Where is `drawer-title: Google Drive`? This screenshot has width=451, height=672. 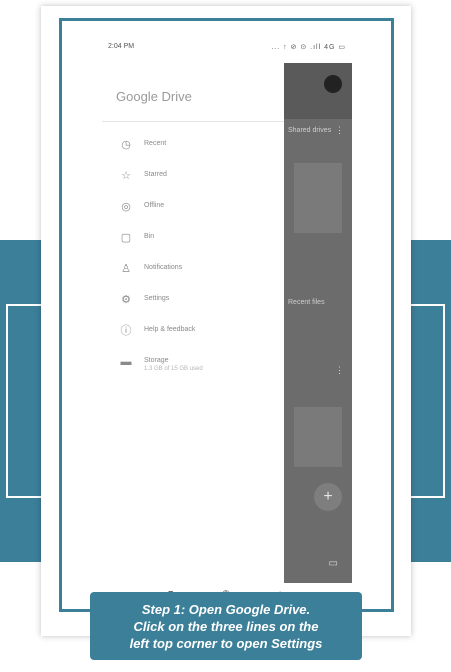
drawer-title: Google Drive is located at coordinates (154, 96).